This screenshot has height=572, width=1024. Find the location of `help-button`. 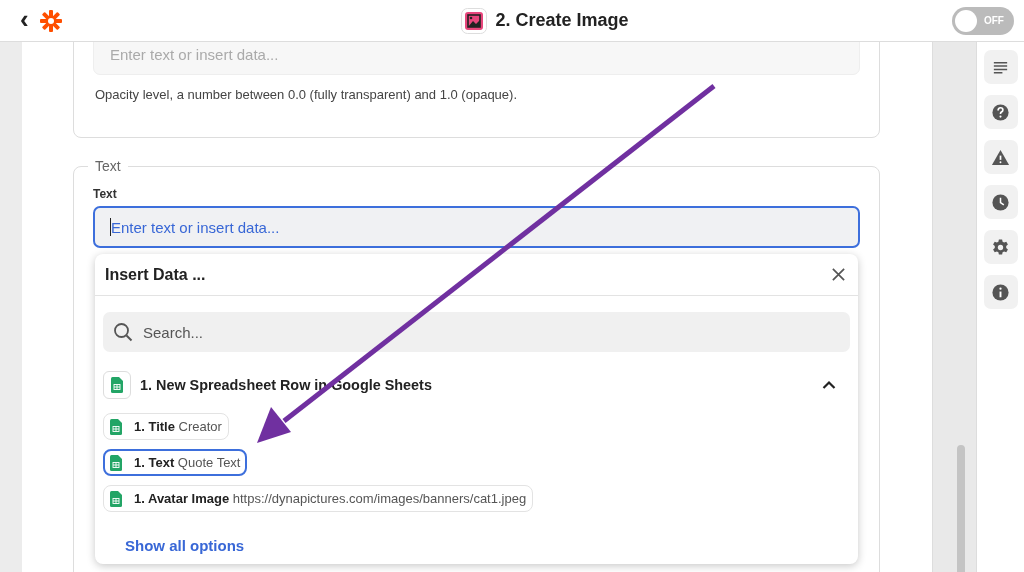

help-button is located at coordinates (1000, 112).